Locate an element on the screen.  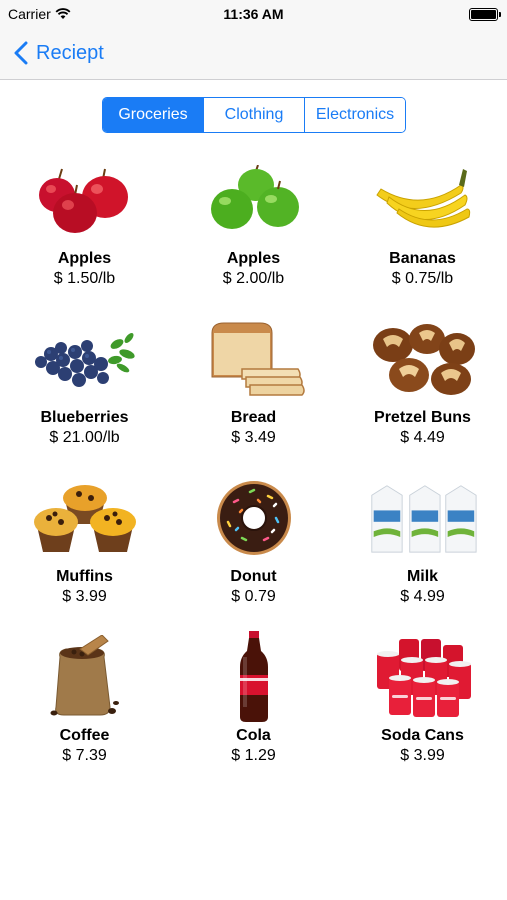
segment-clothing: Clothing is located at coordinates (253, 115).